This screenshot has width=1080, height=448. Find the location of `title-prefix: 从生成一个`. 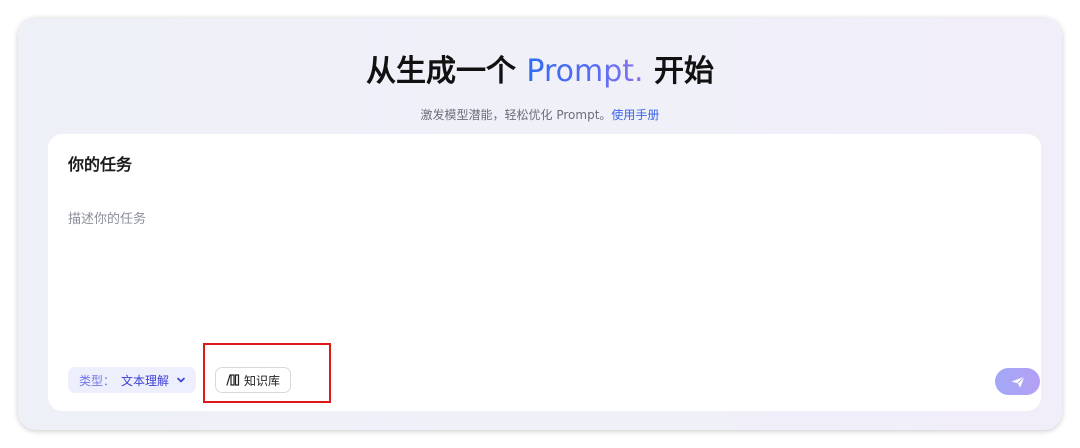

title-prefix: 从生成一个 is located at coordinates (446, 71).